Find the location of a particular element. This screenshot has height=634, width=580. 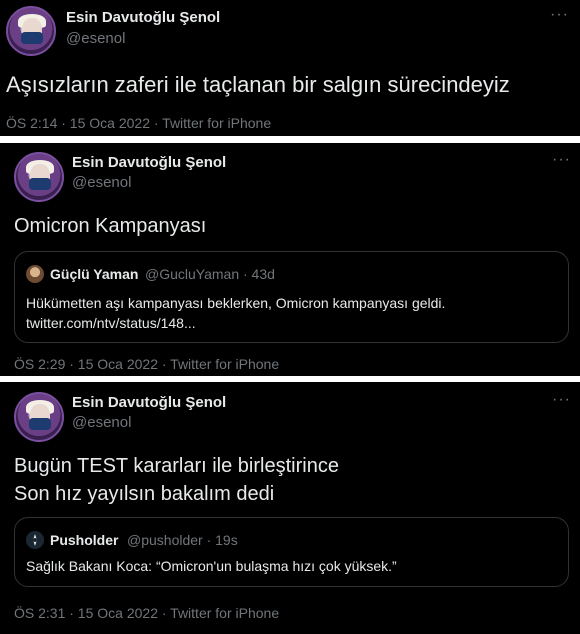

tweet-text-line-1: Bugün TEST kararları ile birleştirince is located at coordinates (176, 466).